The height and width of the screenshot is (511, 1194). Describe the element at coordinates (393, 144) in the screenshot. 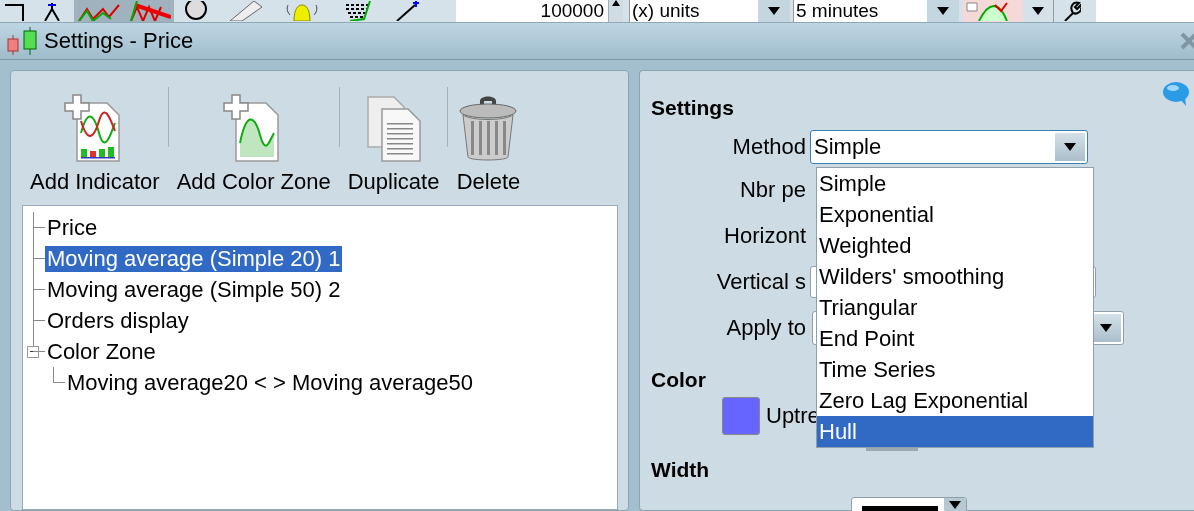

I see `toolbar-button: Duplicate` at that location.